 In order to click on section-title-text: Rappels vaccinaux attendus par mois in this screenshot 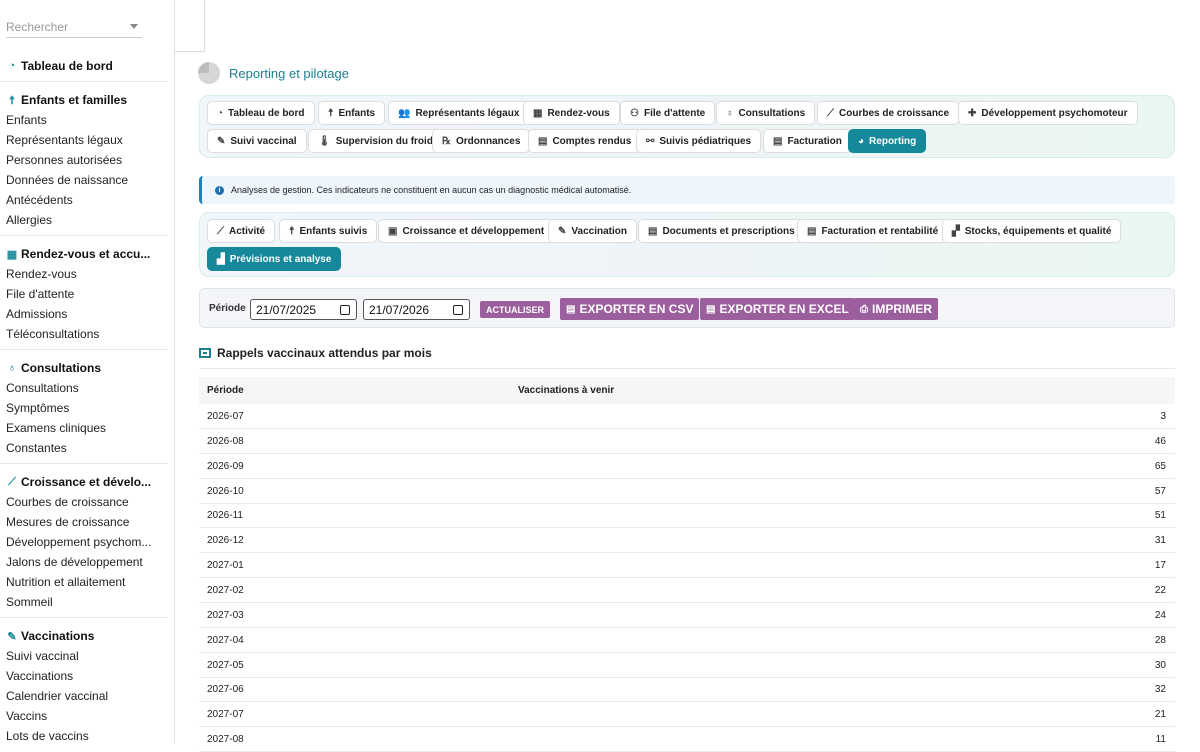, I will do `click(324, 353)`.